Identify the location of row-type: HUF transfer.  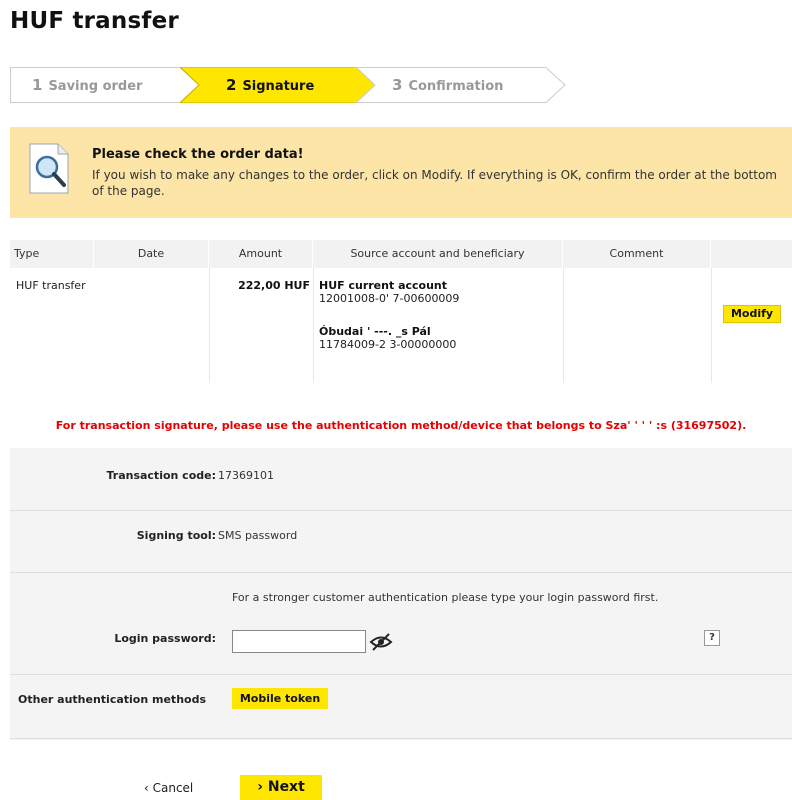
(51, 285).